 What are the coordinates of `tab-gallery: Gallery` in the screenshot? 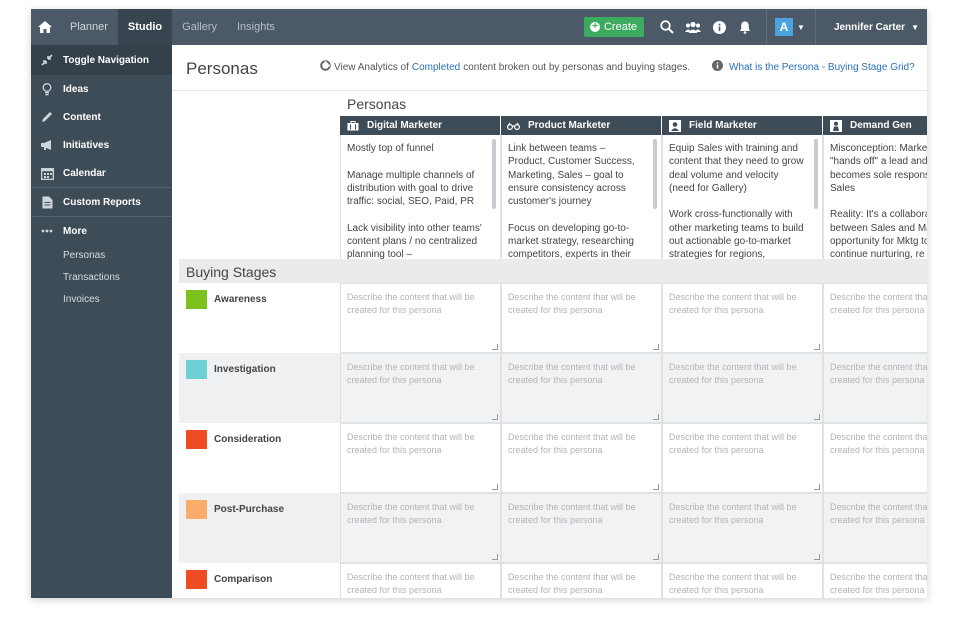 It's located at (199, 27).